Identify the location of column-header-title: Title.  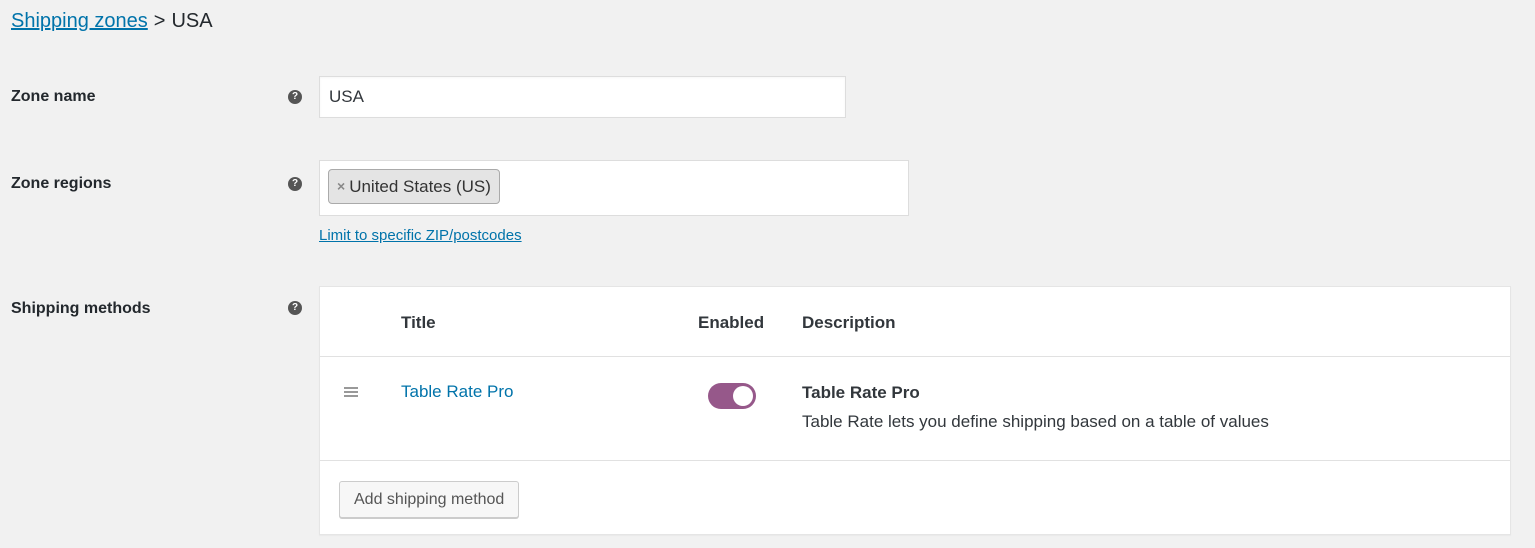
(418, 322).